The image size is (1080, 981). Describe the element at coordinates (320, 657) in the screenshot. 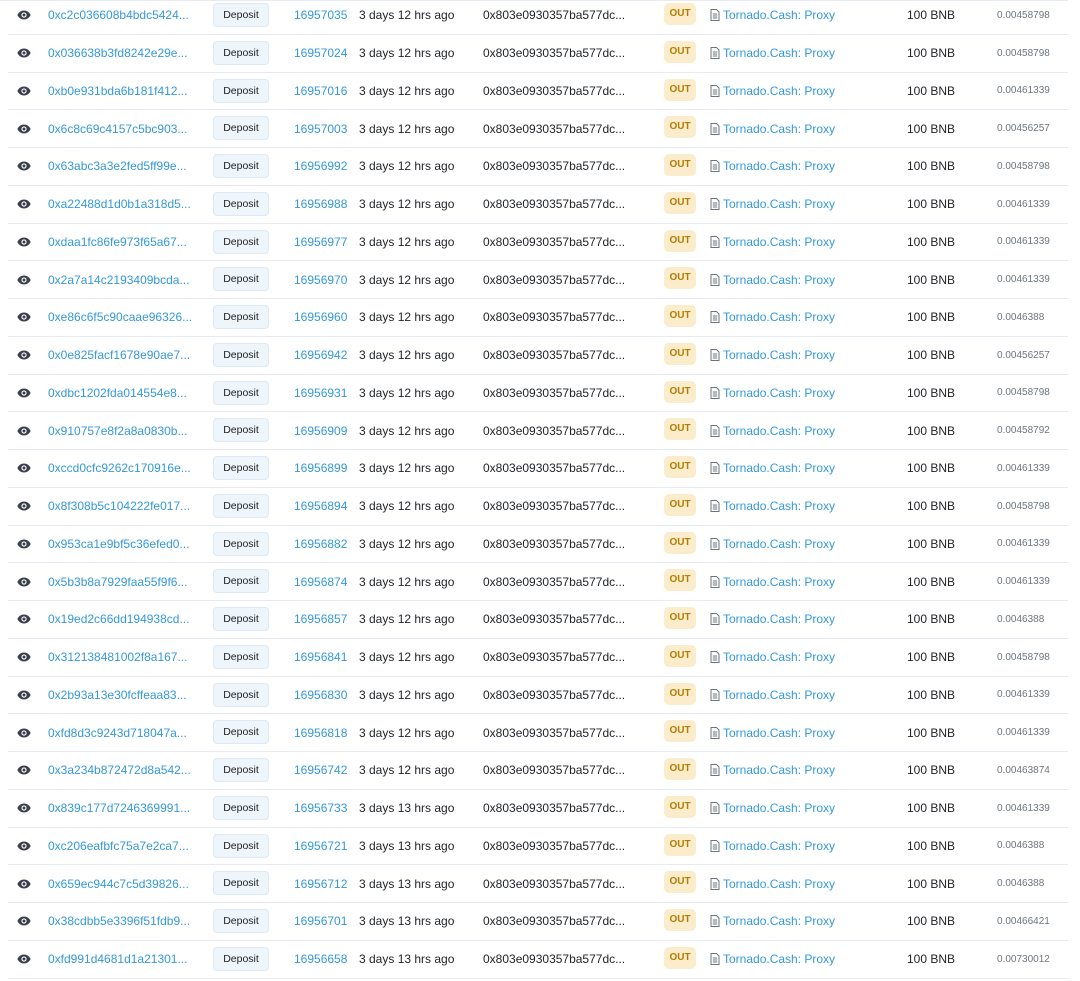

I see `block-link: 16956841` at that location.